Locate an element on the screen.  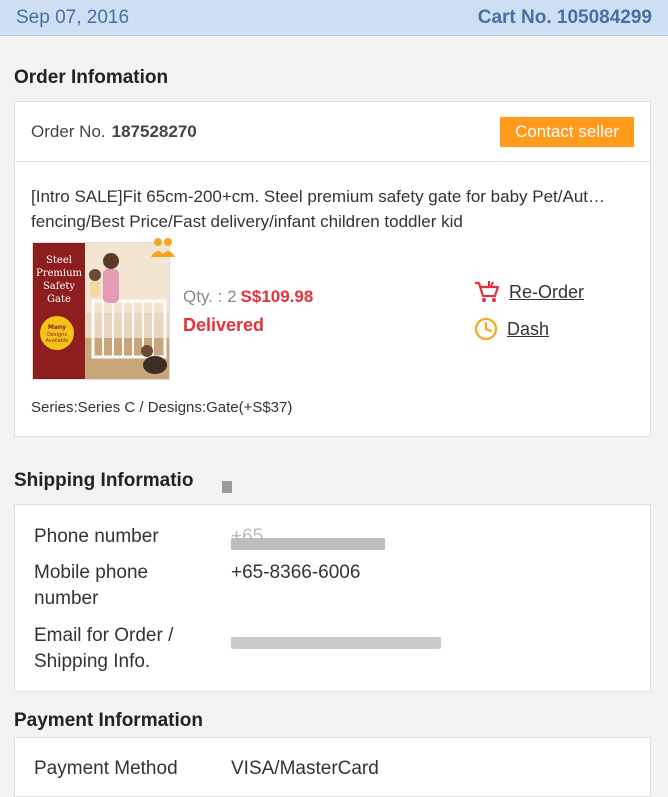
order-number: 187528270 is located at coordinates (154, 131).